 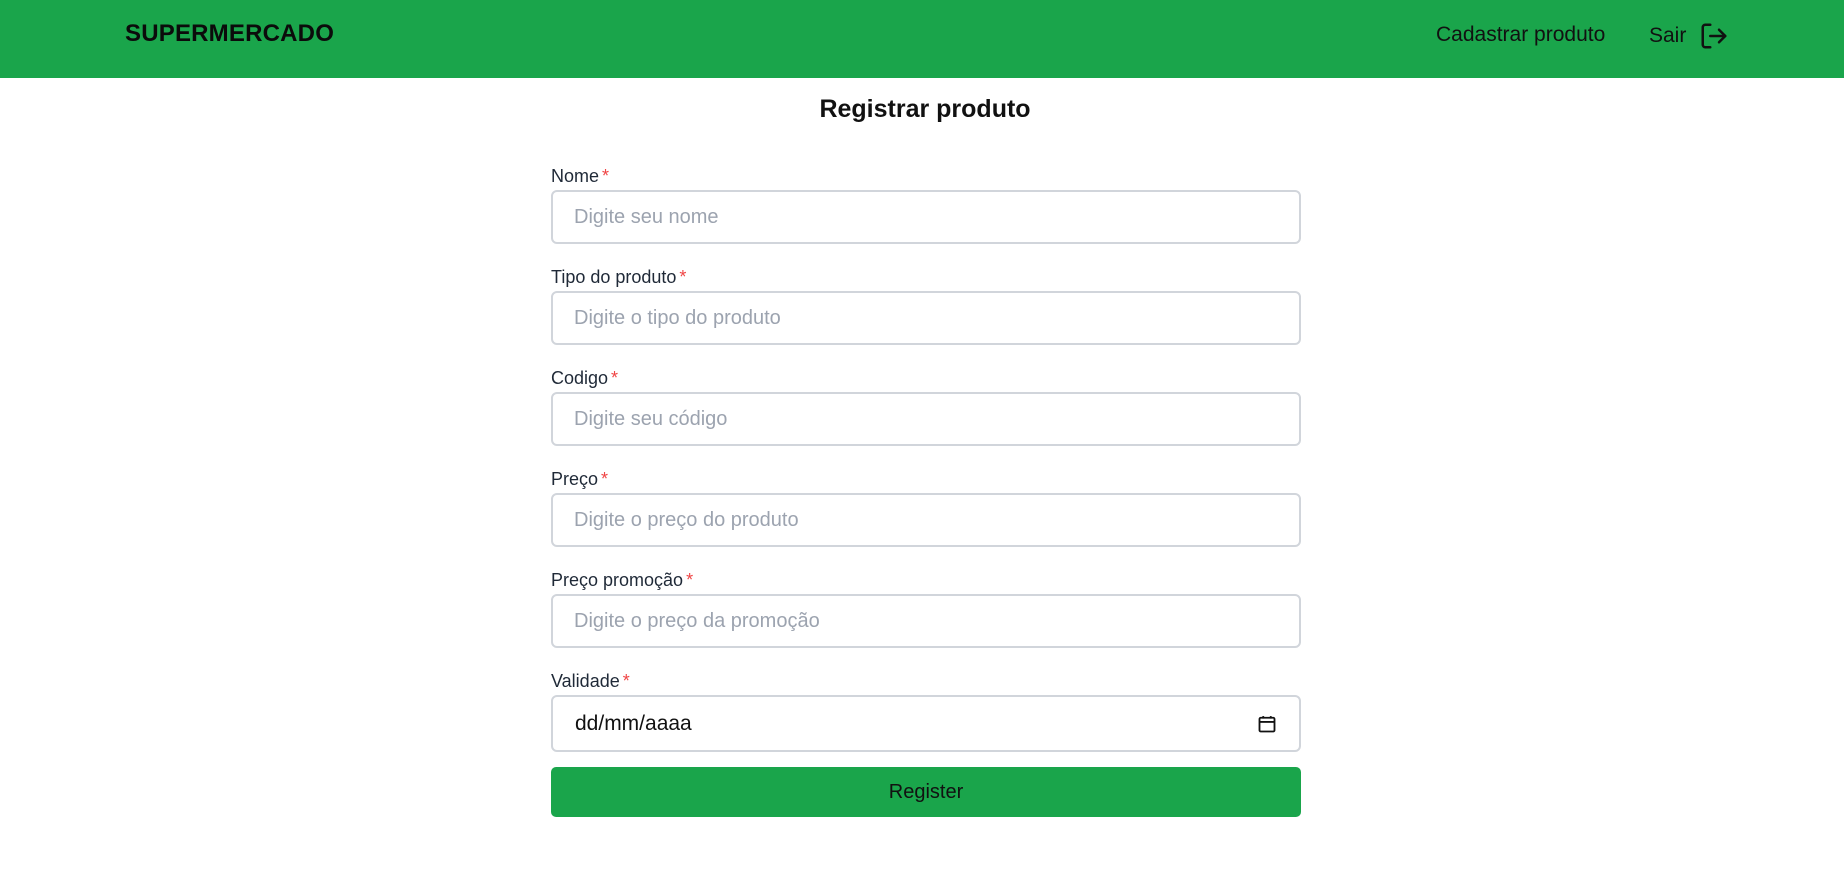 What do you see at coordinates (926, 176) in the screenshot?
I see `field-label: Nome *` at bounding box center [926, 176].